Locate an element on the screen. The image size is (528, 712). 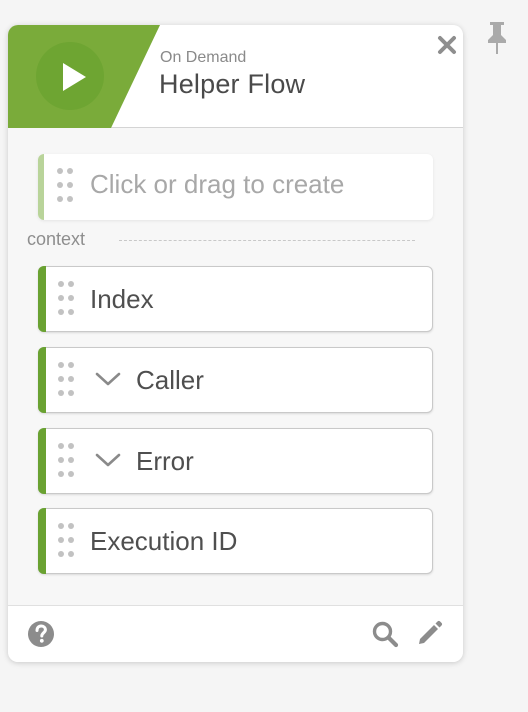
close-button is located at coordinates (447, 45).